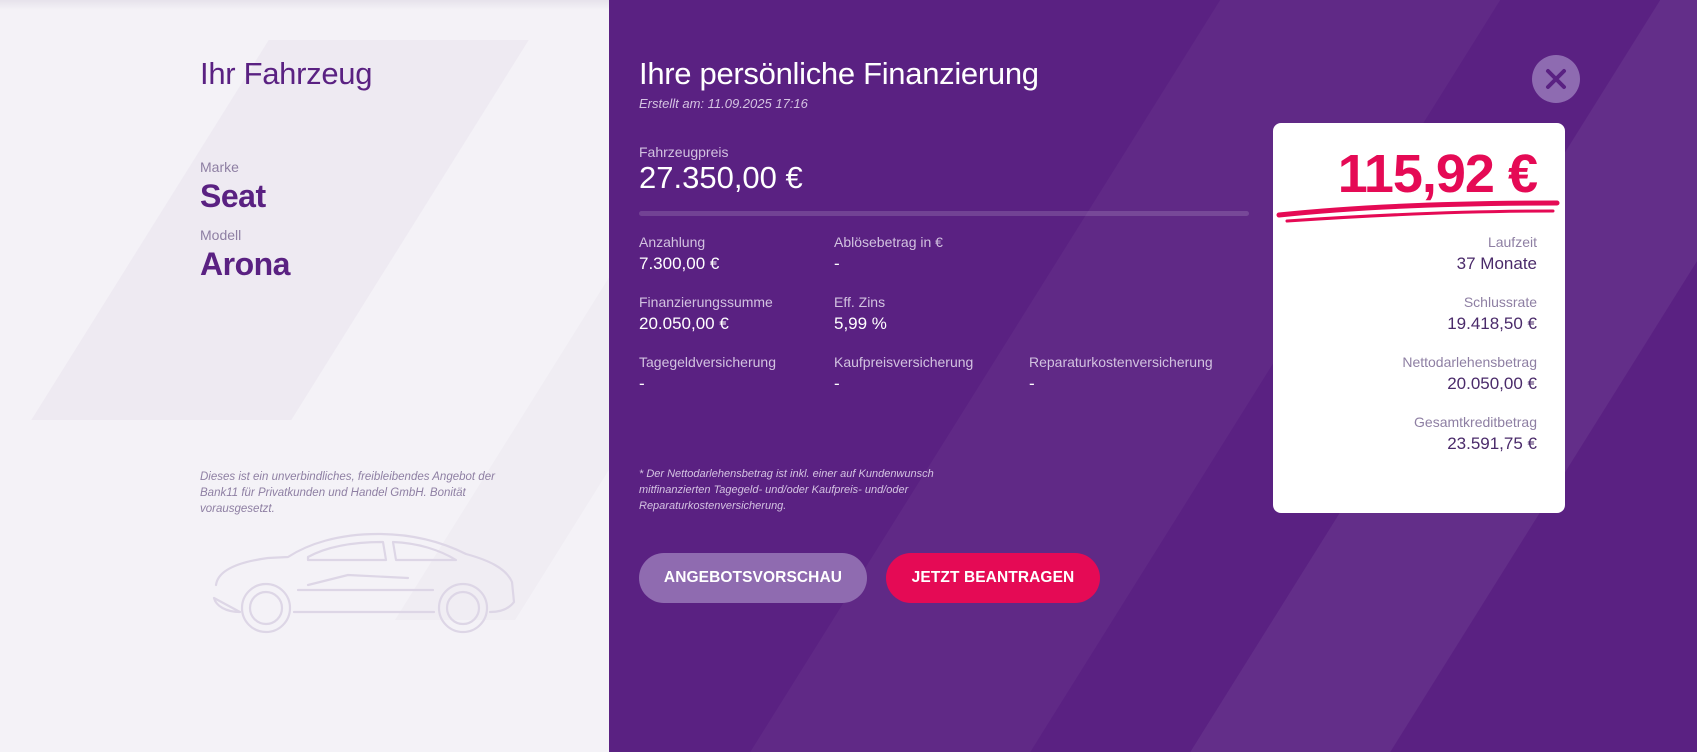 This screenshot has width=1697, height=752. What do you see at coordinates (707, 362) in the screenshot?
I see `daily-insurance-label: Tagegeldversicherung` at bounding box center [707, 362].